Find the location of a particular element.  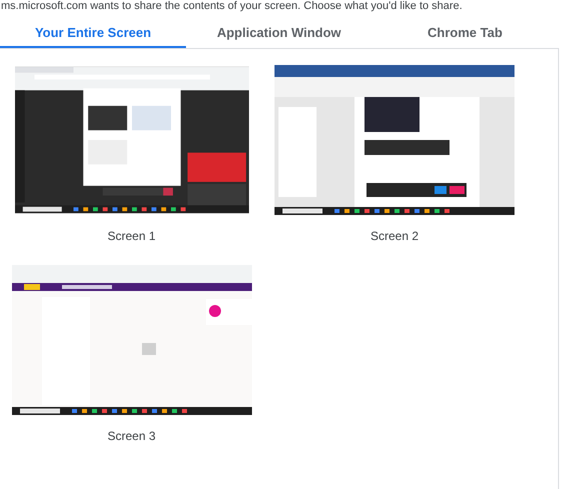

tab: Chrome Tab is located at coordinates (465, 33).